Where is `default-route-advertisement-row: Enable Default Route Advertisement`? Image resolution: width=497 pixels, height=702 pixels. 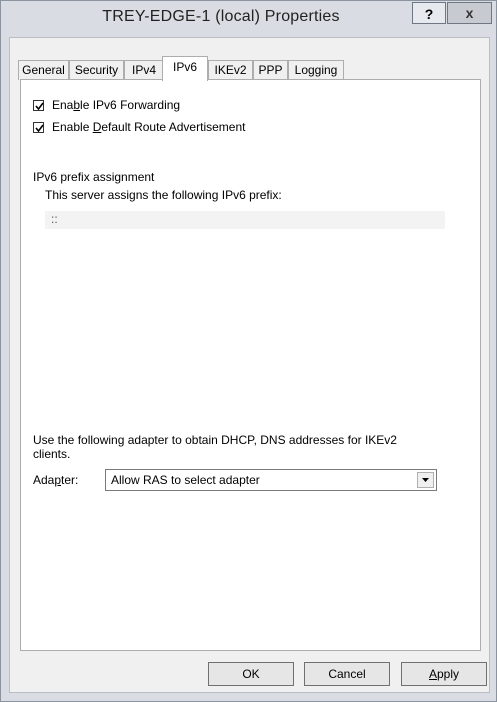
default-route-advertisement-row: Enable Default Route Advertisement is located at coordinates (139, 127).